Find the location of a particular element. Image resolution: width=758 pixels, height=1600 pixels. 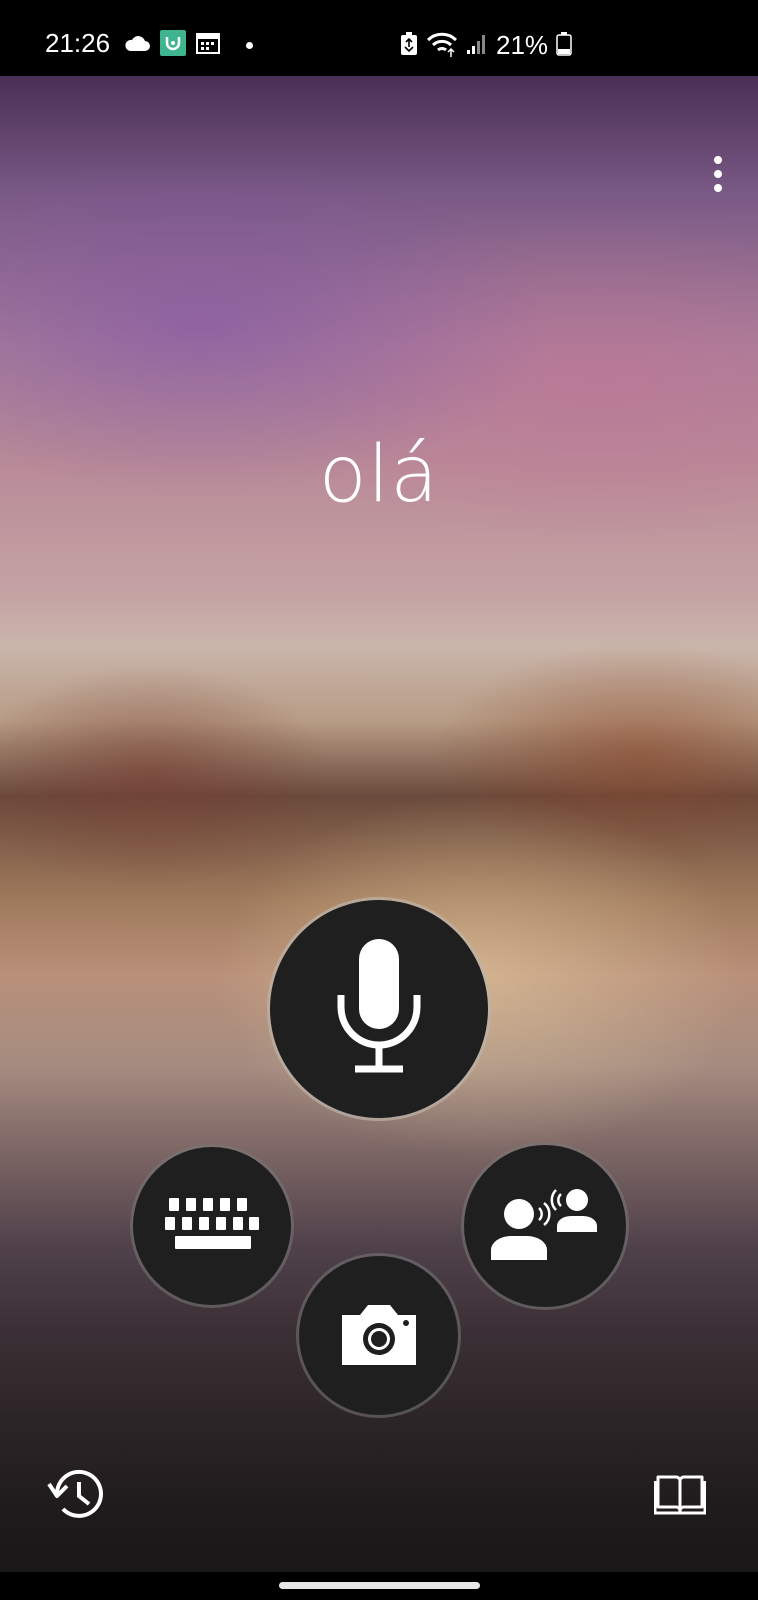

status-bar: 21:26 21% is located at coordinates (379, 38).